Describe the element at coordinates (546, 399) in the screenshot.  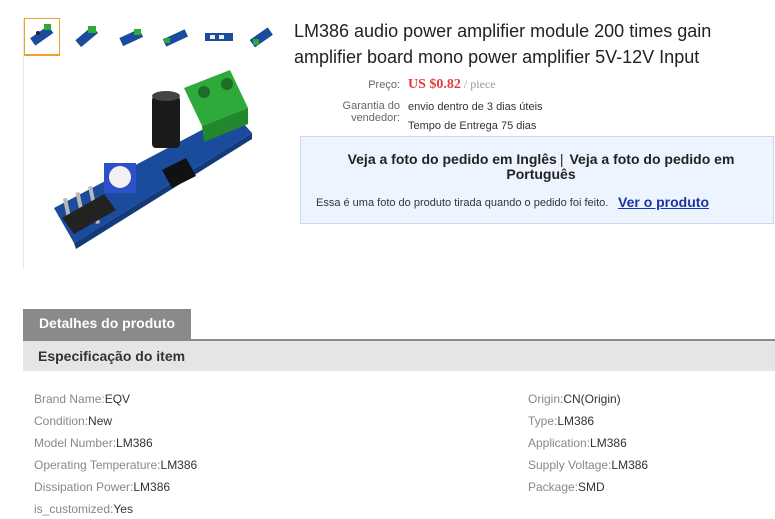
I see `spec-key: Origin:` at that location.